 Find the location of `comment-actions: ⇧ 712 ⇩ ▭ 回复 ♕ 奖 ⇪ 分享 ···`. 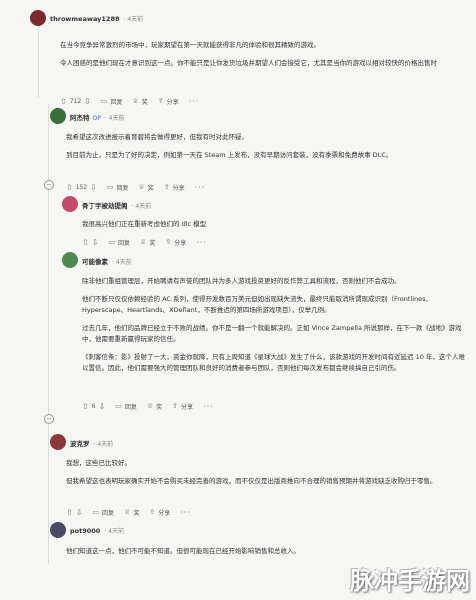

comment-actions: ⇧ 712 ⇩ ▭ 回复 ♕ 奖 ⇪ 分享 ··· is located at coordinates (129, 101).